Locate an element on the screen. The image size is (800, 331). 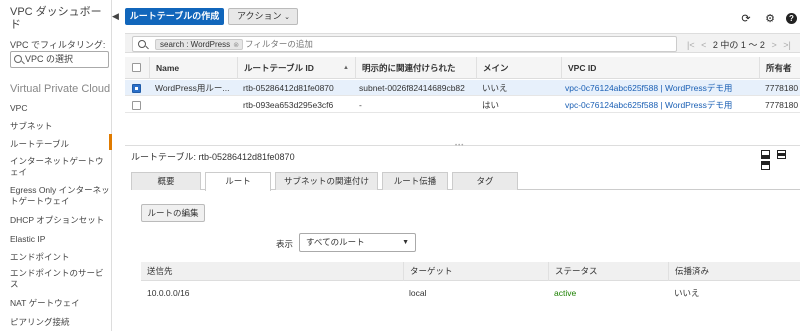
sidebar-item-endpoint-services: エンドポイントのサービス is located at coordinates (60, 279).